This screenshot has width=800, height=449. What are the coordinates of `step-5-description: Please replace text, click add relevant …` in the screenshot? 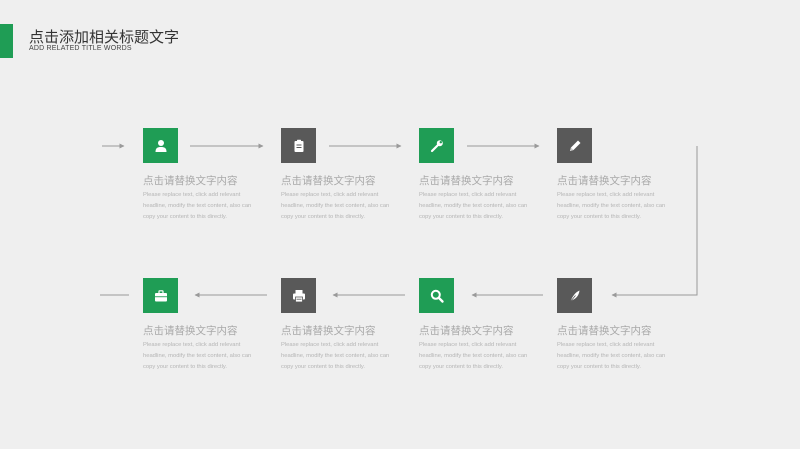 It's located at (202, 356).